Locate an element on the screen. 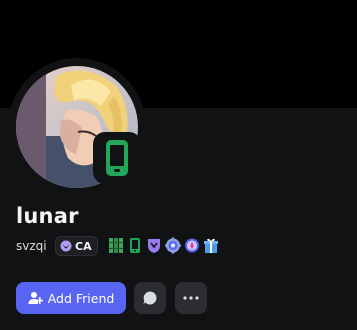 The image size is (357, 330). message-button is located at coordinates (150, 298).